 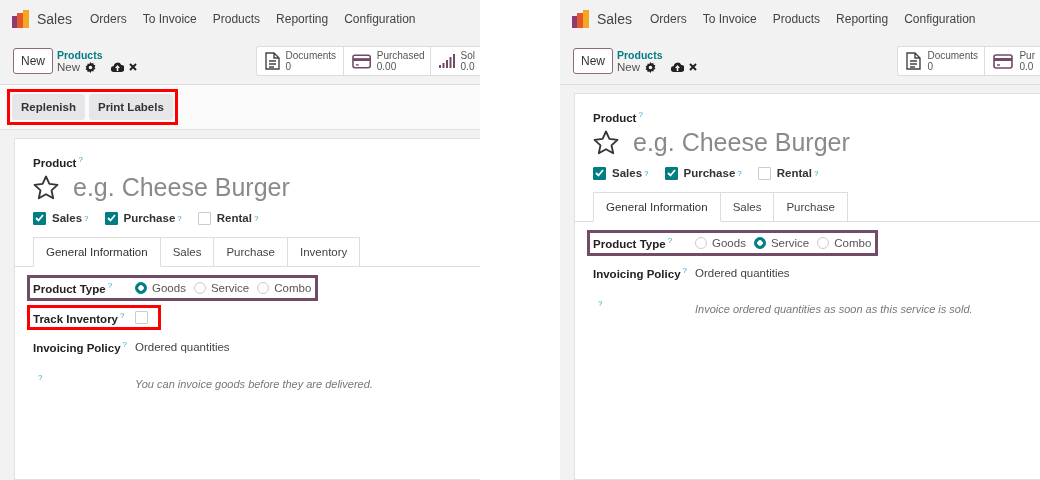 I want to click on stat-button: Sol 0.0, so click(x=455, y=61).